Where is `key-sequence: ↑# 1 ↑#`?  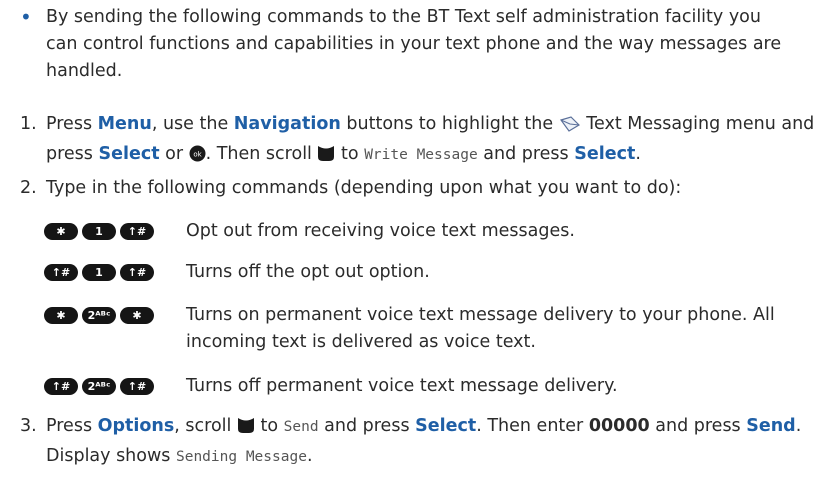
key-sequence: ↑# 1 ↑# is located at coordinates (99, 272).